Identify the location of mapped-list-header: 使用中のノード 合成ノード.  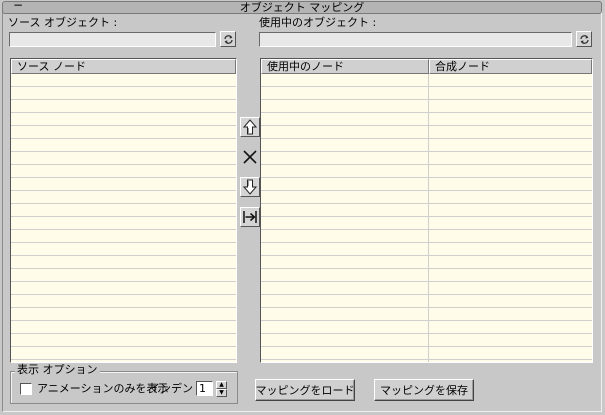
(426, 66).